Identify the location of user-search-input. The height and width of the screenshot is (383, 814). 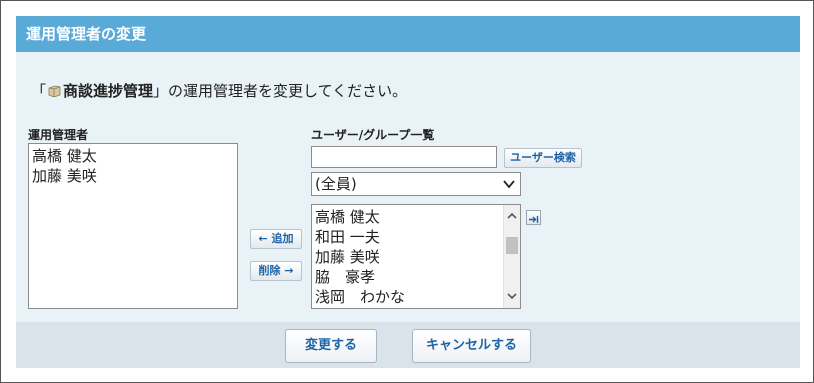
(404, 157).